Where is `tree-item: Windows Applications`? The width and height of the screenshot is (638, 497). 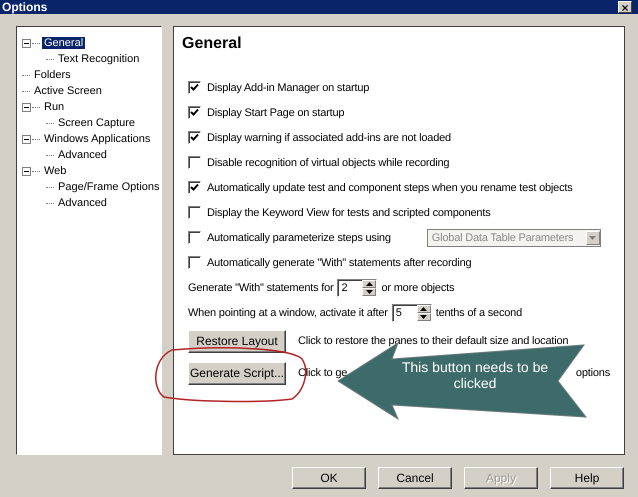 tree-item: Windows Applications is located at coordinates (97, 139).